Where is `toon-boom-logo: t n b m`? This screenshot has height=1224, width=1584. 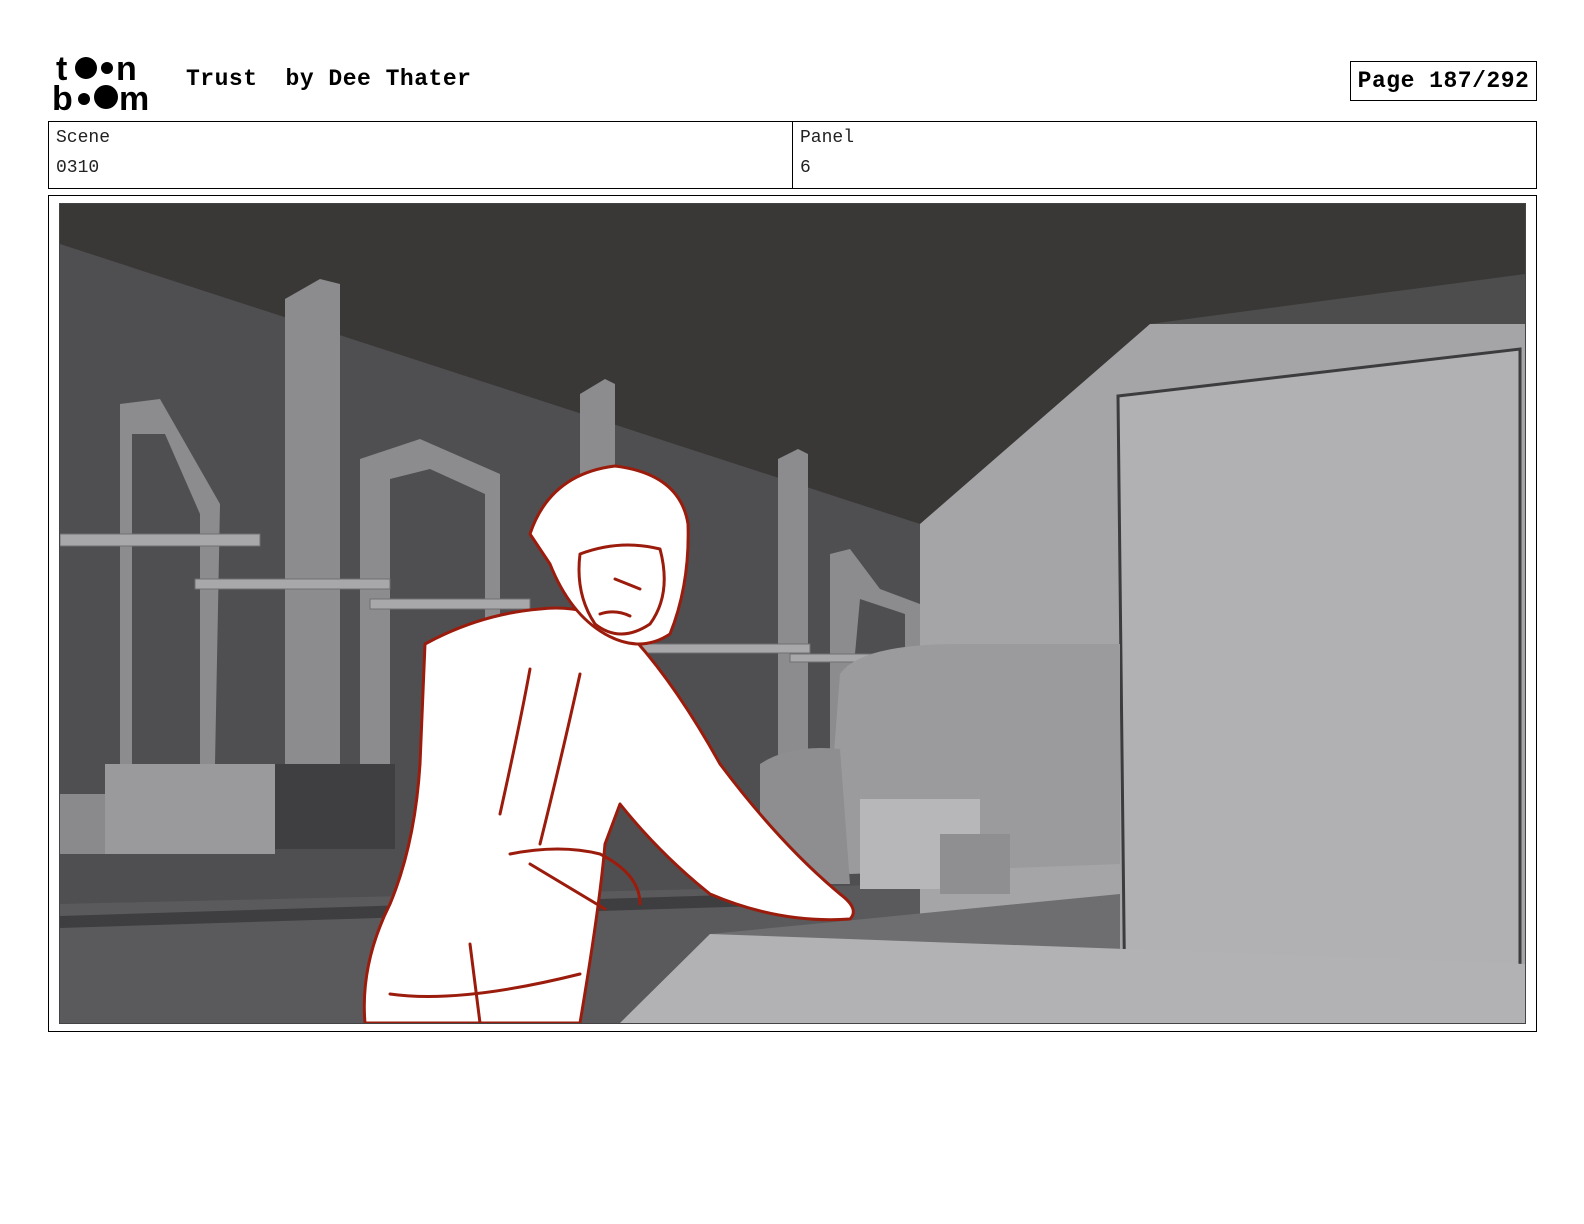
toon-boom-logo: t n b m is located at coordinates (108, 84).